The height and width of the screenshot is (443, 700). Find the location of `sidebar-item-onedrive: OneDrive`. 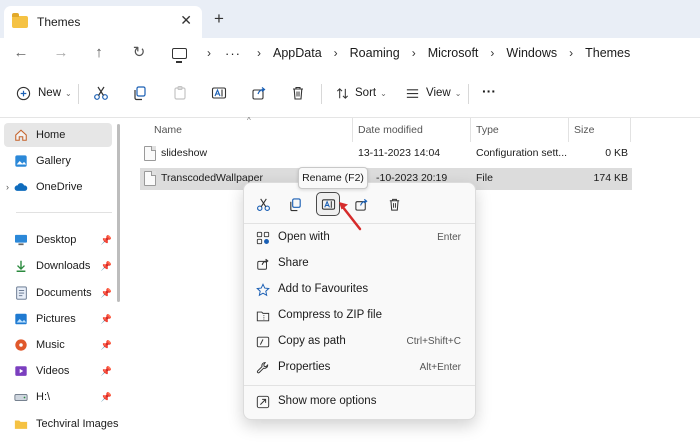

sidebar-item-onedrive: OneDrive is located at coordinates (66, 187).